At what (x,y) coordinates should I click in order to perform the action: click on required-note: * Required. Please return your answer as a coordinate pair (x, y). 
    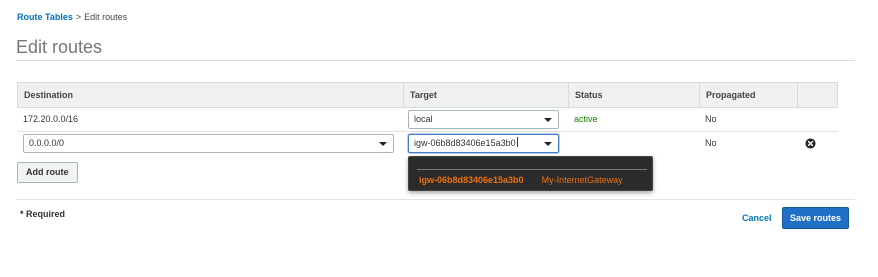
    Looking at the image, I should click on (43, 214).